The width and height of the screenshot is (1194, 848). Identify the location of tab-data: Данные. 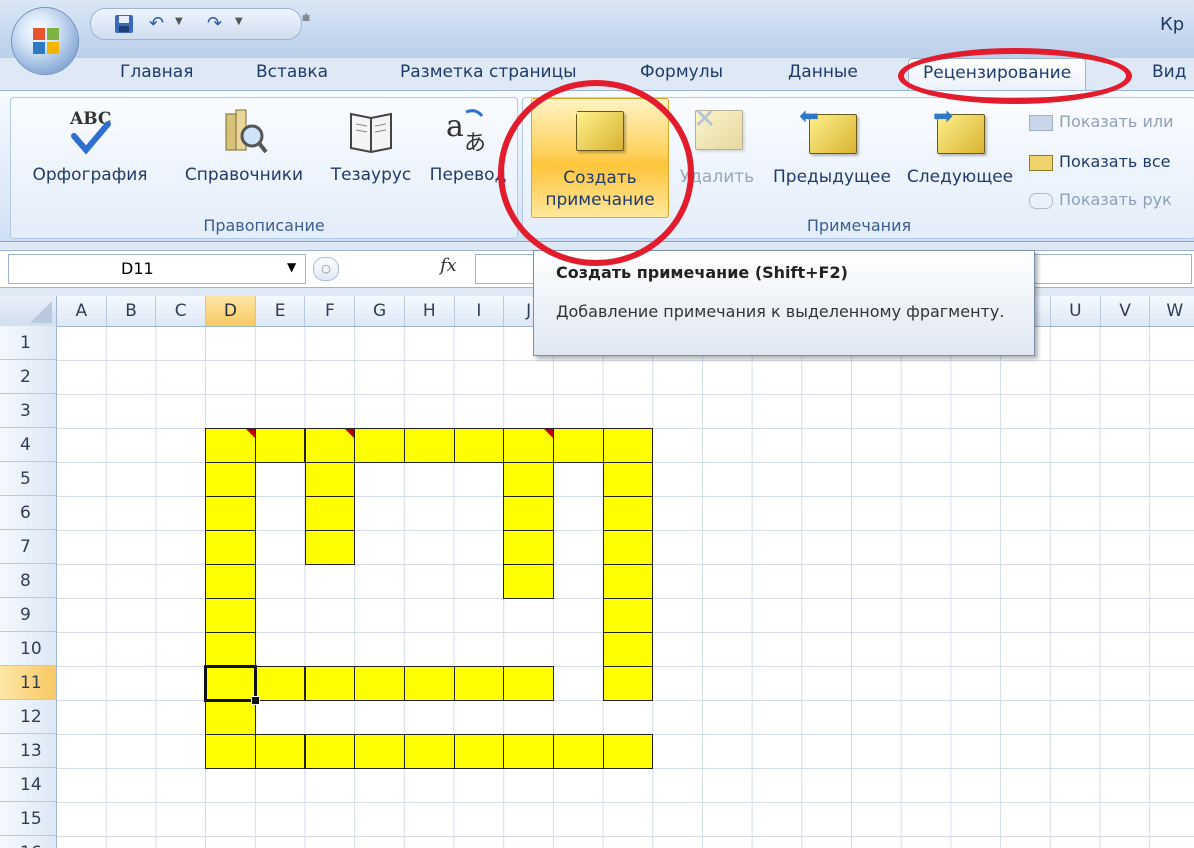
(823, 72).